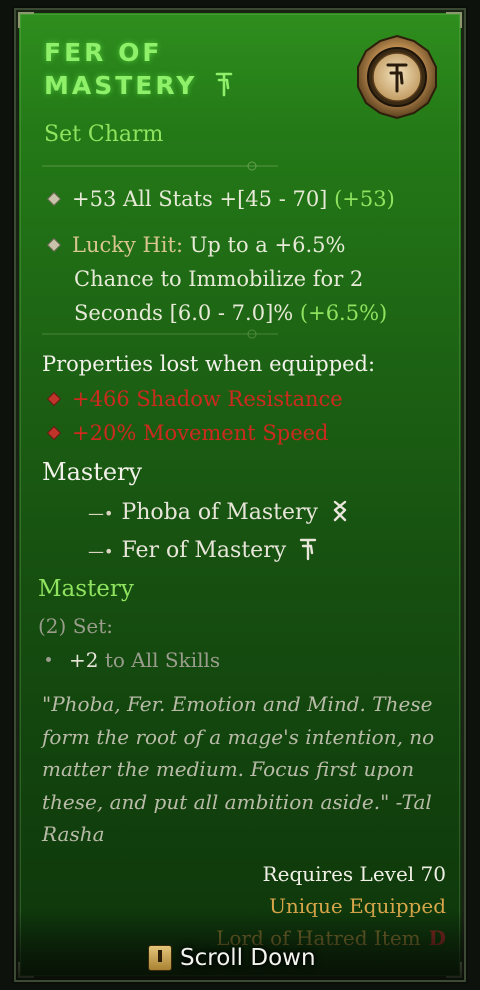 Image resolution: width=480 pixels, height=990 pixels. Describe the element at coordinates (160, 958) in the screenshot. I see `key-icon` at that location.